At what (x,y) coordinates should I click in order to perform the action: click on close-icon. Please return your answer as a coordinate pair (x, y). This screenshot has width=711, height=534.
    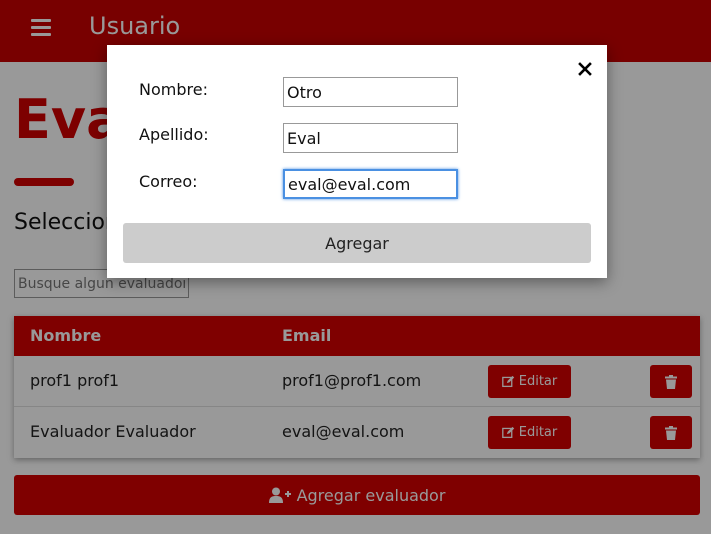
    Looking at the image, I should click on (585, 69).